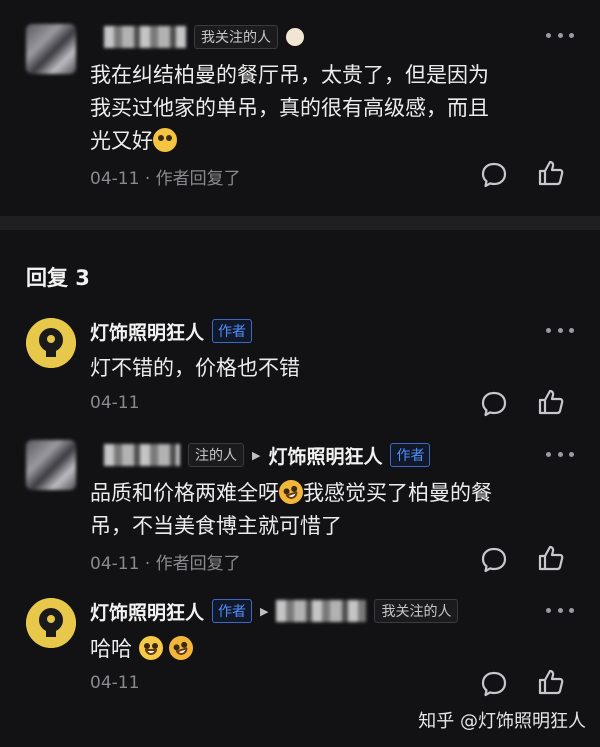 This screenshot has height=747, width=600. I want to click on reply-text: 灯不错的，价格也不错, so click(195, 368).